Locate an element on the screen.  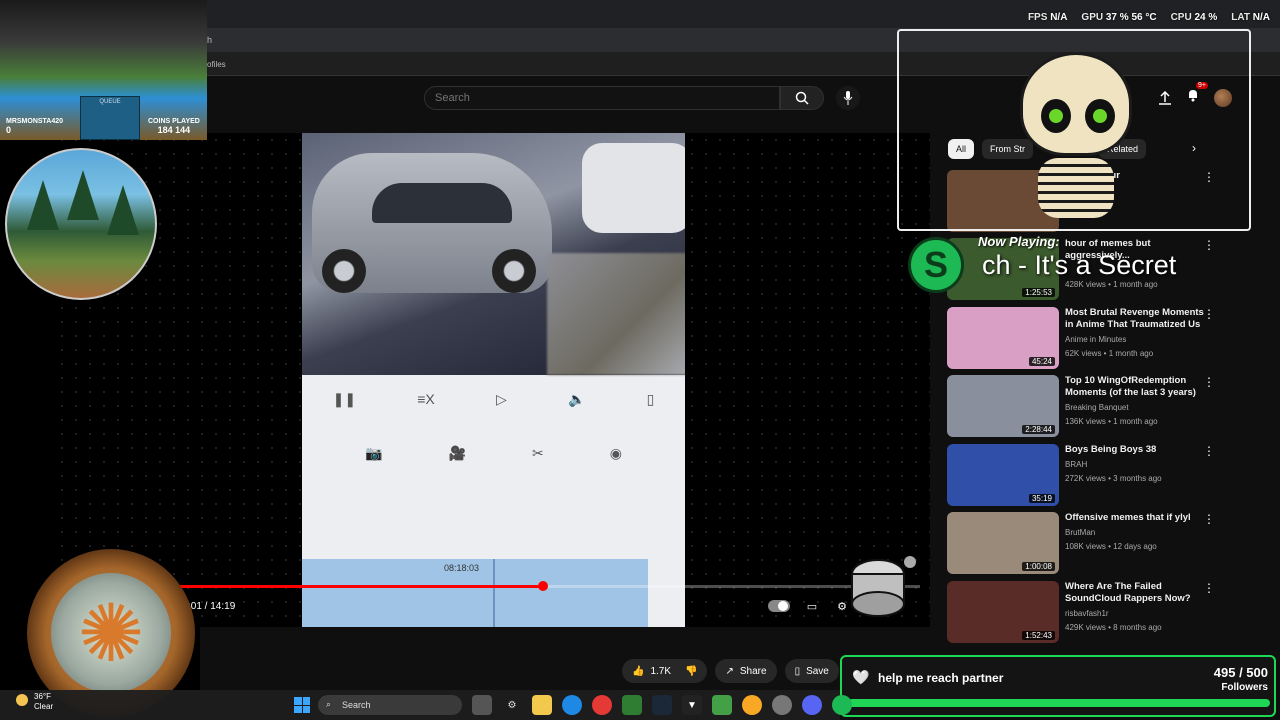
weather-widget: 36°F Clear is located at coordinates (43, 702).